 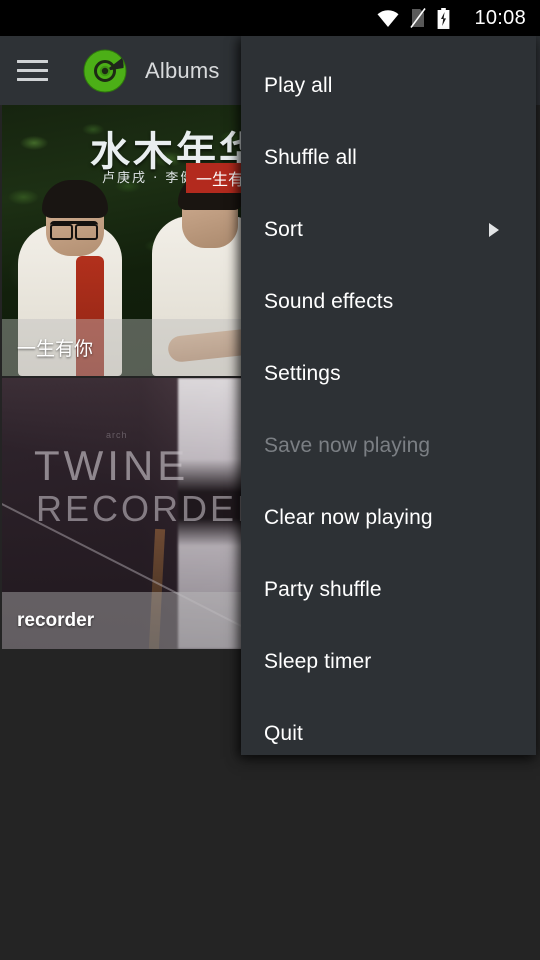 I want to click on page-title: Albums, so click(x=182, y=70).